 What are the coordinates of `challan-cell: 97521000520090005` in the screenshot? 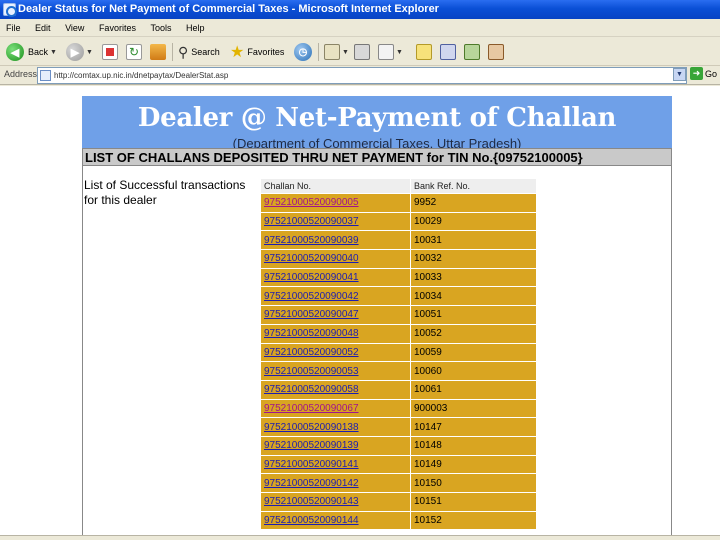 It's located at (335, 203).